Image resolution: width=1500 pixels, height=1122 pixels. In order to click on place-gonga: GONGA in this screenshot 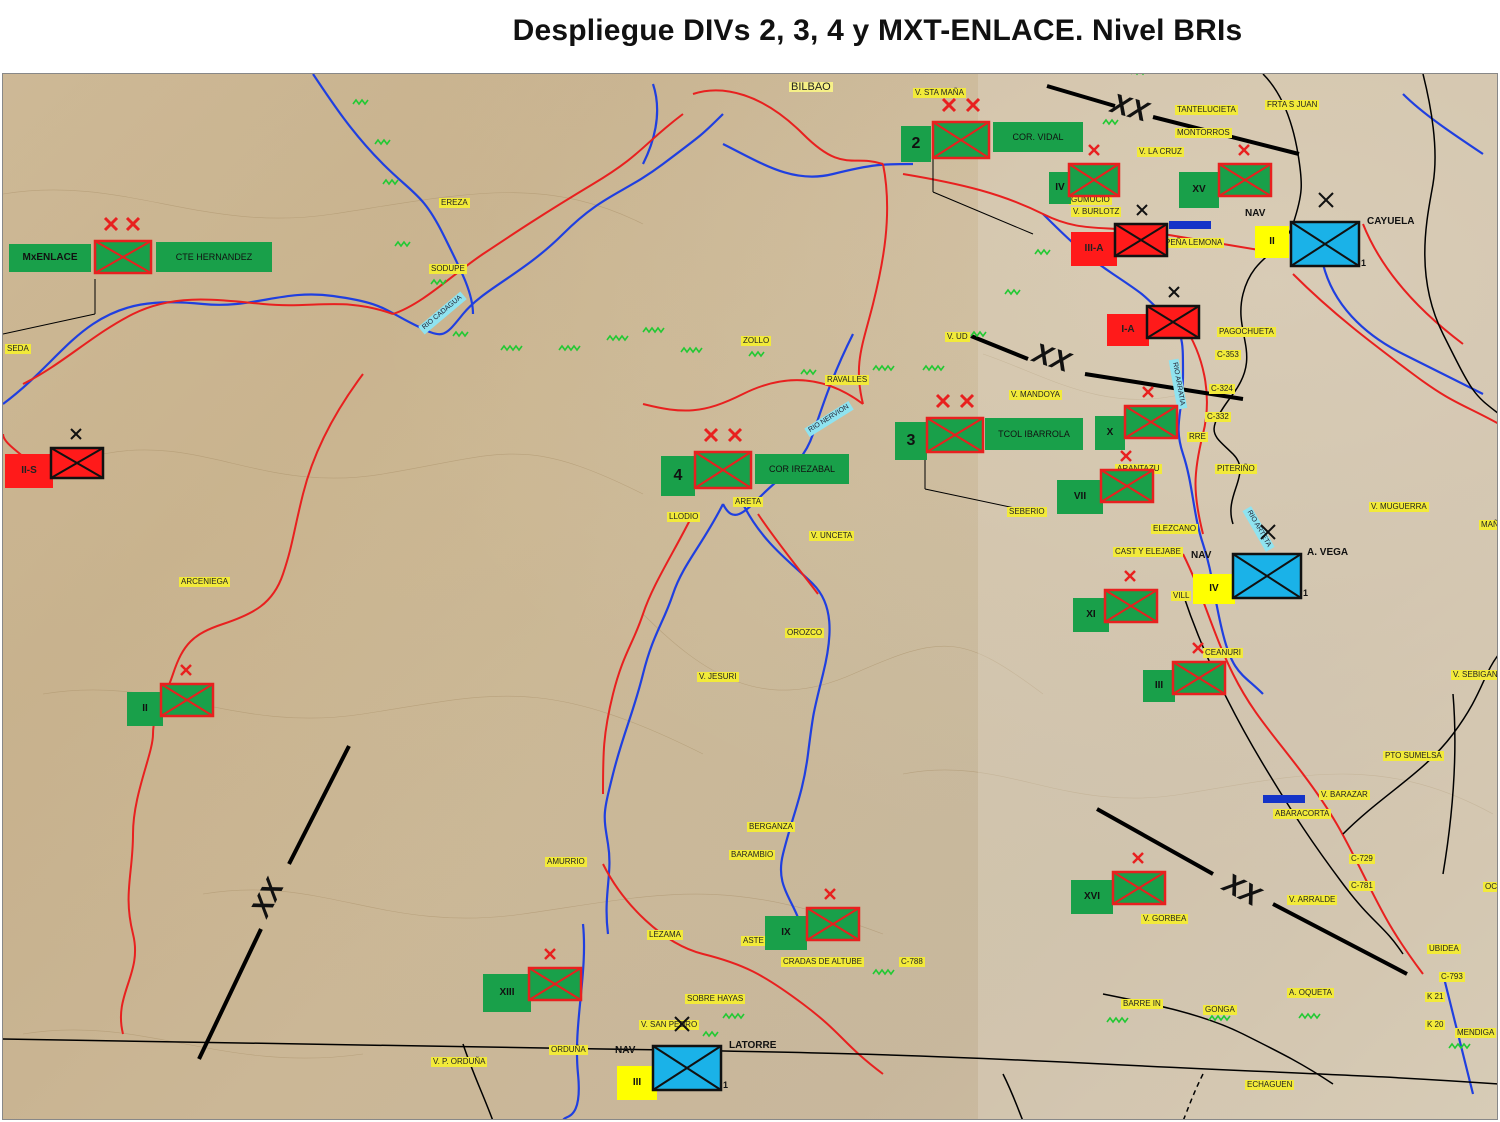, I will do `click(1220, 1010)`.